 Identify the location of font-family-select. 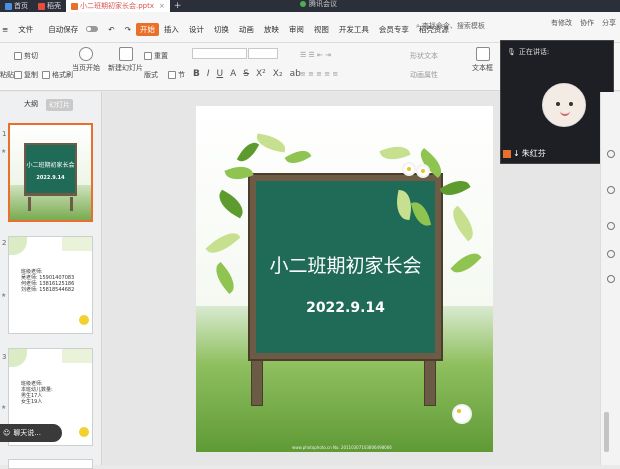
(219, 53).